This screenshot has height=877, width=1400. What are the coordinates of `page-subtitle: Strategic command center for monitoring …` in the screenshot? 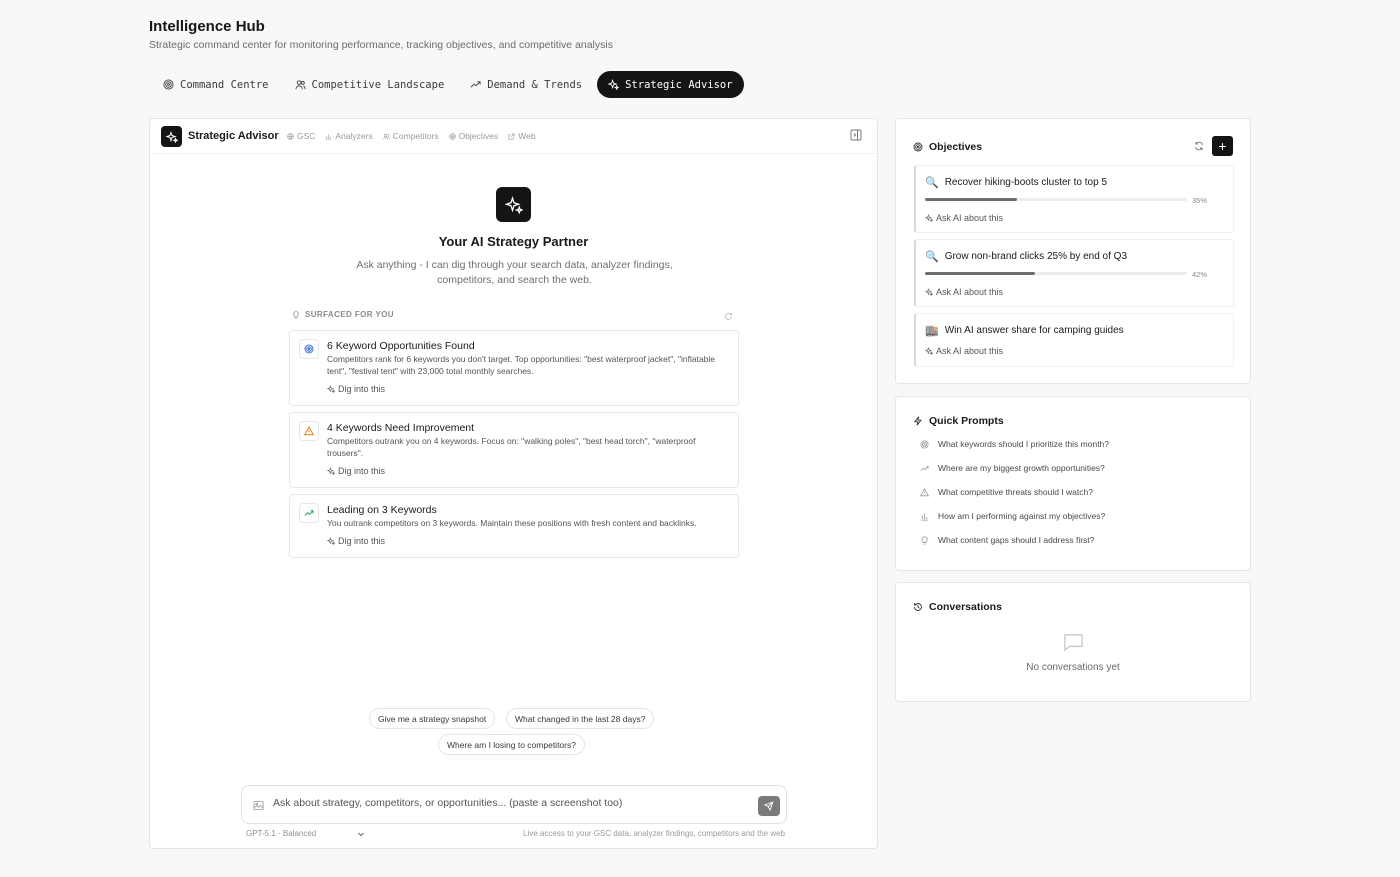 It's located at (381, 45).